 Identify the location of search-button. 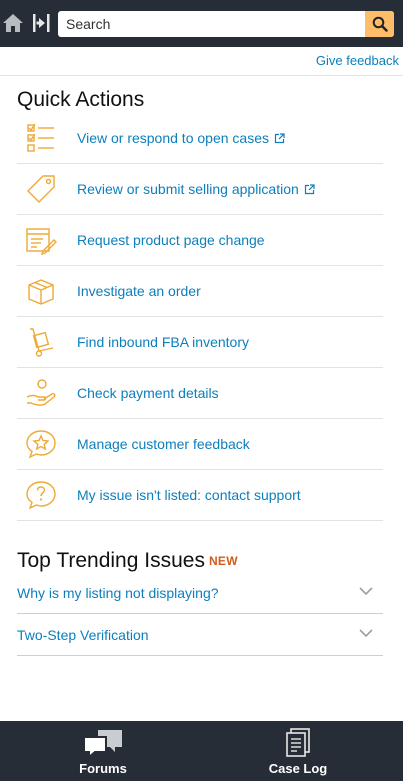
(379, 24).